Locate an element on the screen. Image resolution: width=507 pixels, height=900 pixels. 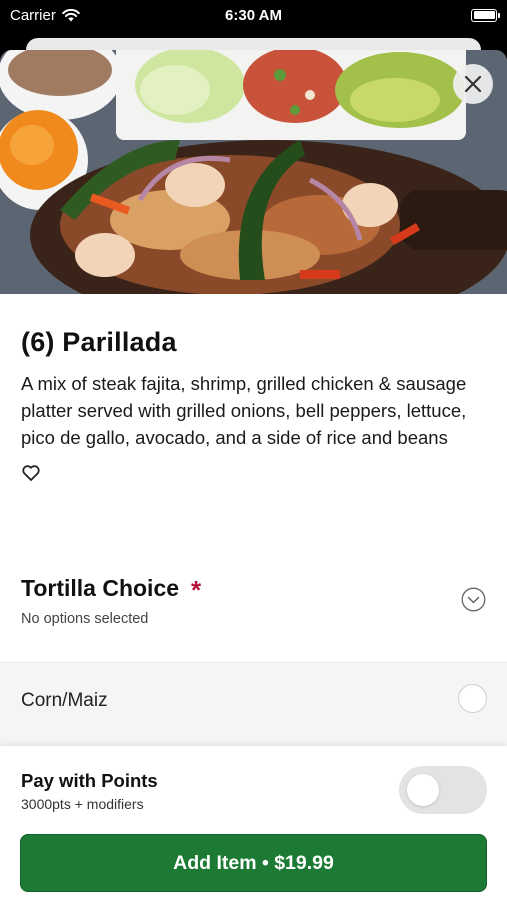
wifi-icon is located at coordinates (71, 14).